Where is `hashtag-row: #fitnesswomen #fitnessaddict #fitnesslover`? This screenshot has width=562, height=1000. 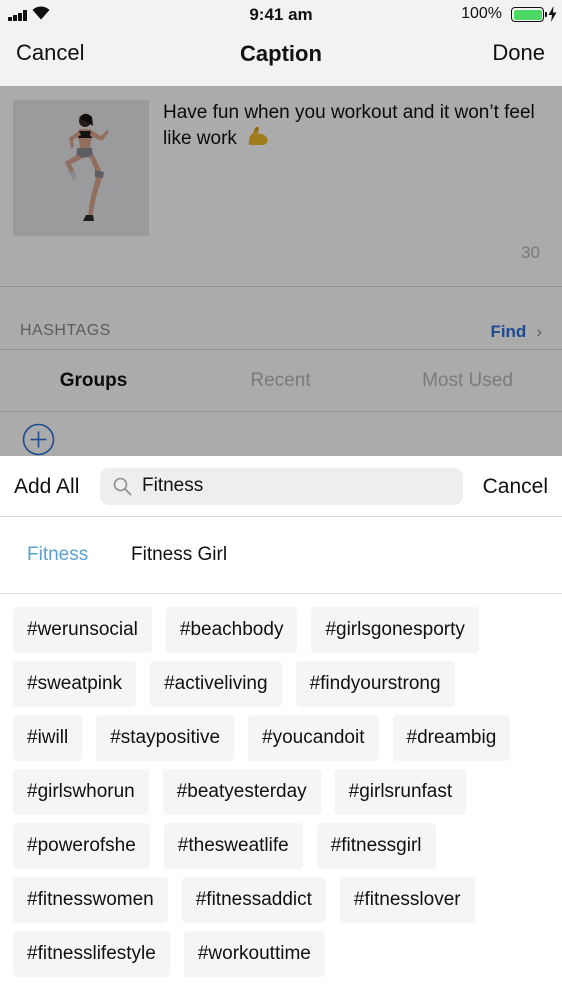 hashtag-row: #fitnesswomen #fitnessaddict #fitnesslover is located at coordinates (283, 904).